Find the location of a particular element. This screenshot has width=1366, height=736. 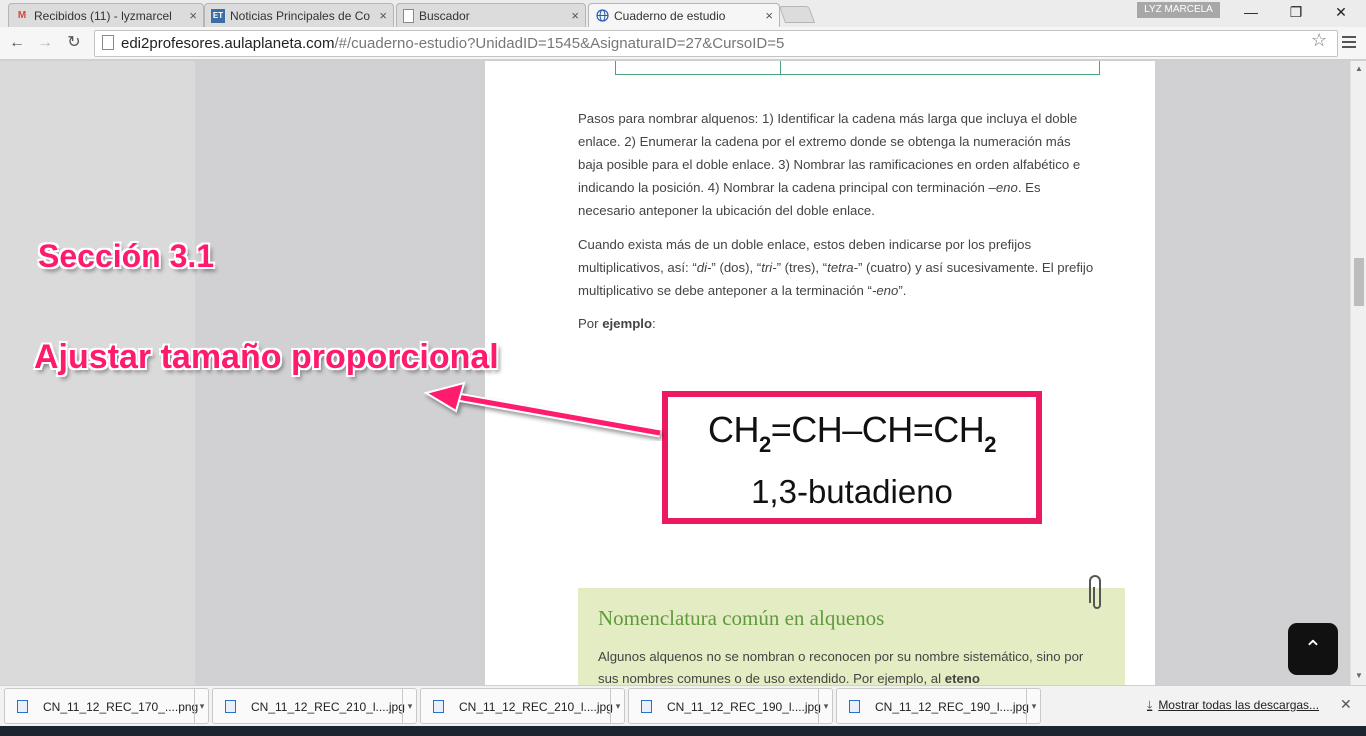

tab-label: Recibidos (11) - lyzmarcel is located at coordinates (103, 15).